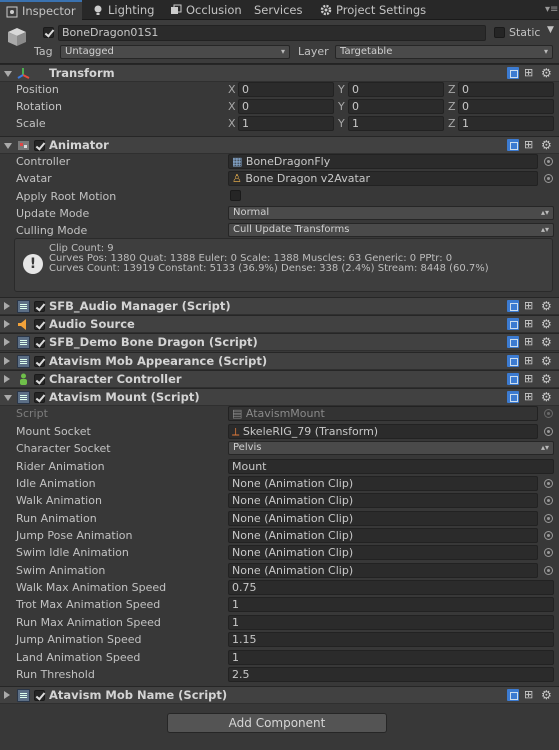  What do you see at coordinates (391, 466) in the screenshot?
I see `rider-animation-field: Mount` at bounding box center [391, 466].